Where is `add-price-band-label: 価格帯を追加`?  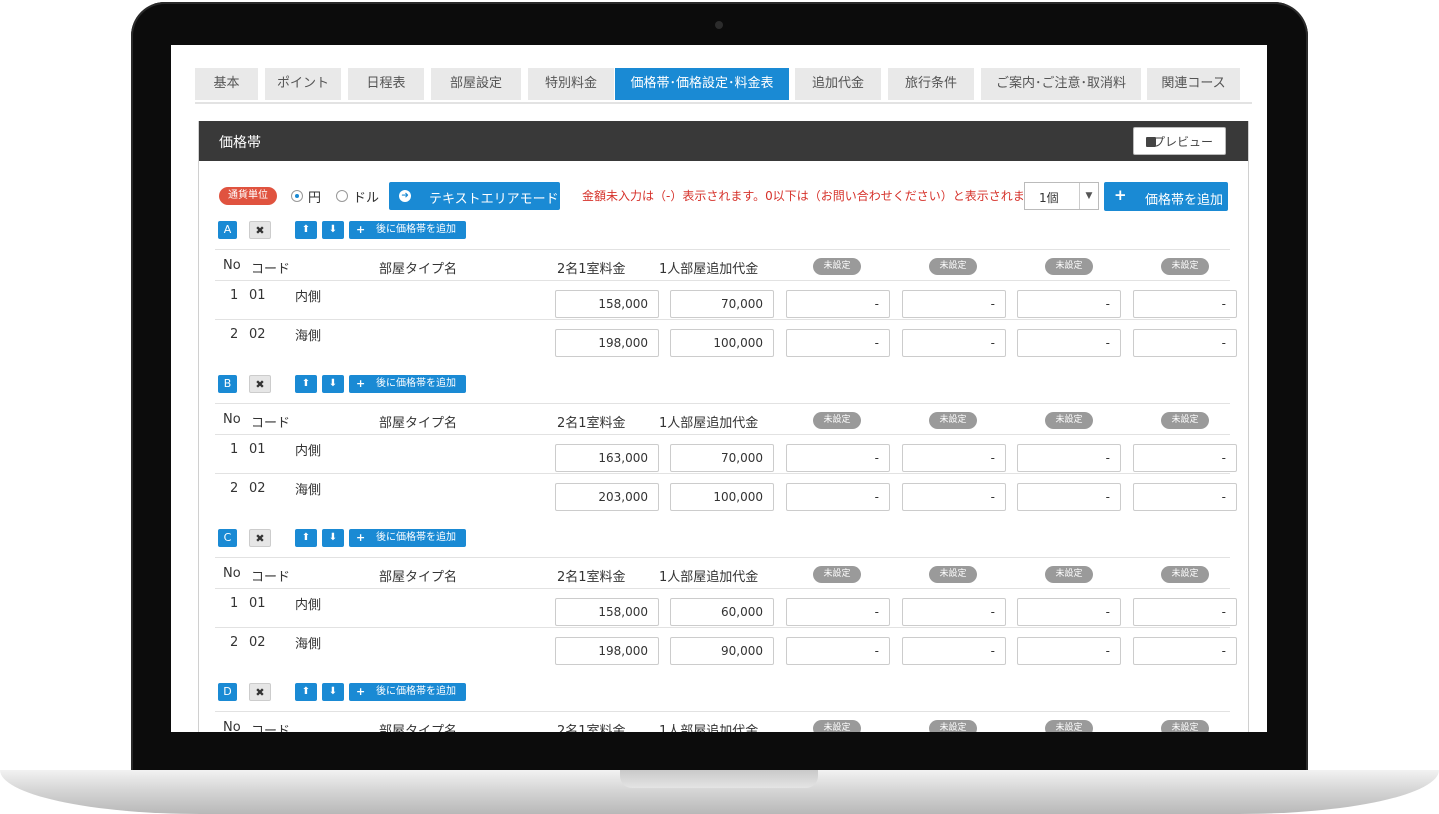 add-price-band-label: 価格帯を追加 is located at coordinates (1184, 200).